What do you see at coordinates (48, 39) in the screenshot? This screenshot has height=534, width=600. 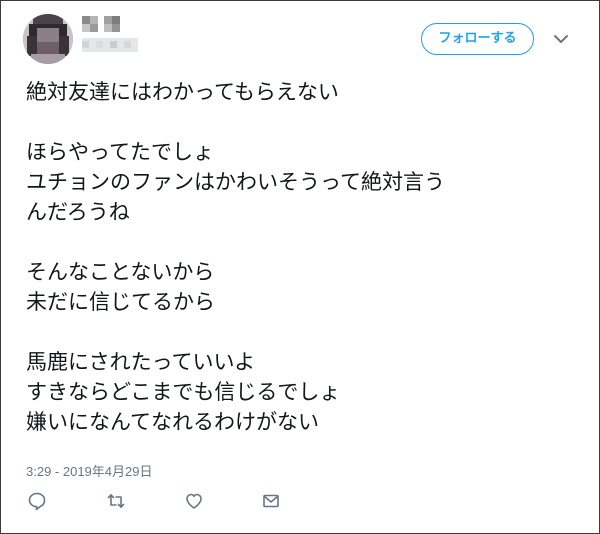 I see `avatar` at bounding box center [48, 39].